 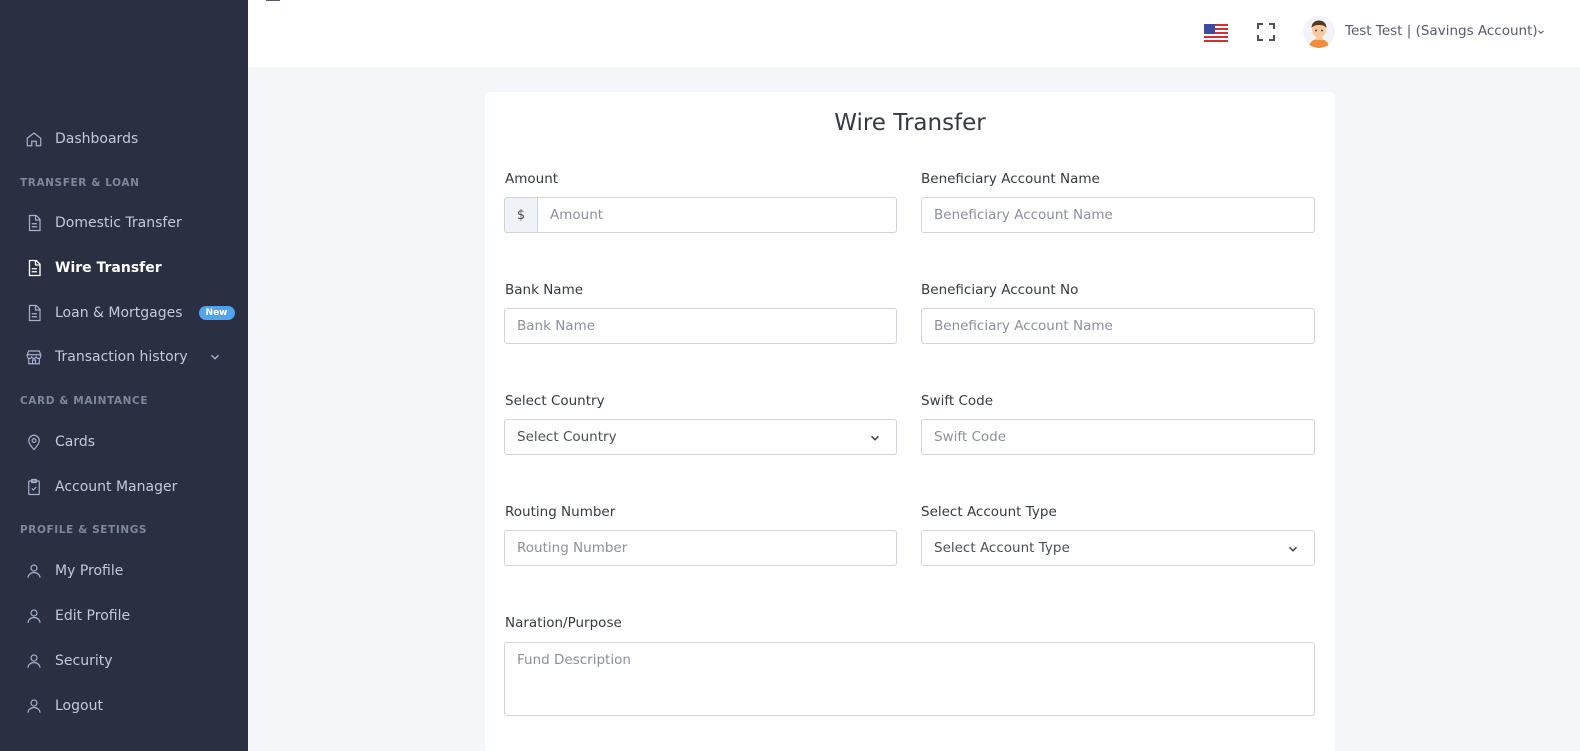 What do you see at coordinates (1118, 326) in the screenshot?
I see `beneficiary-no-input` at bounding box center [1118, 326].